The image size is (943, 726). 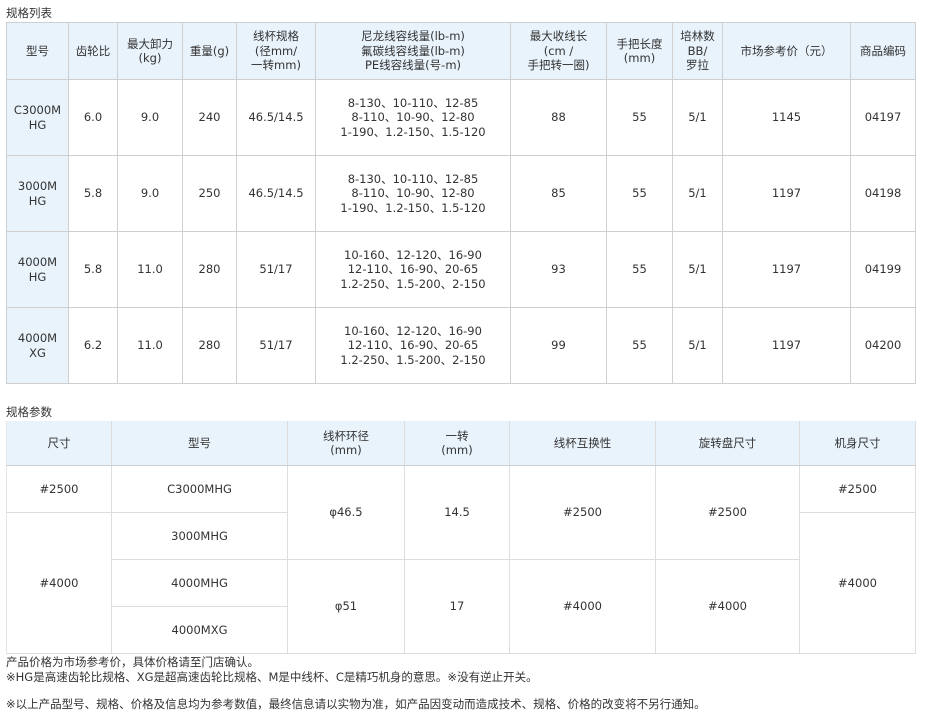 What do you see at coordinates (639, 51) in the screenshot?
I see `spec-header-cell: 手把长度 (mm)` at bounding box center [639, 51].